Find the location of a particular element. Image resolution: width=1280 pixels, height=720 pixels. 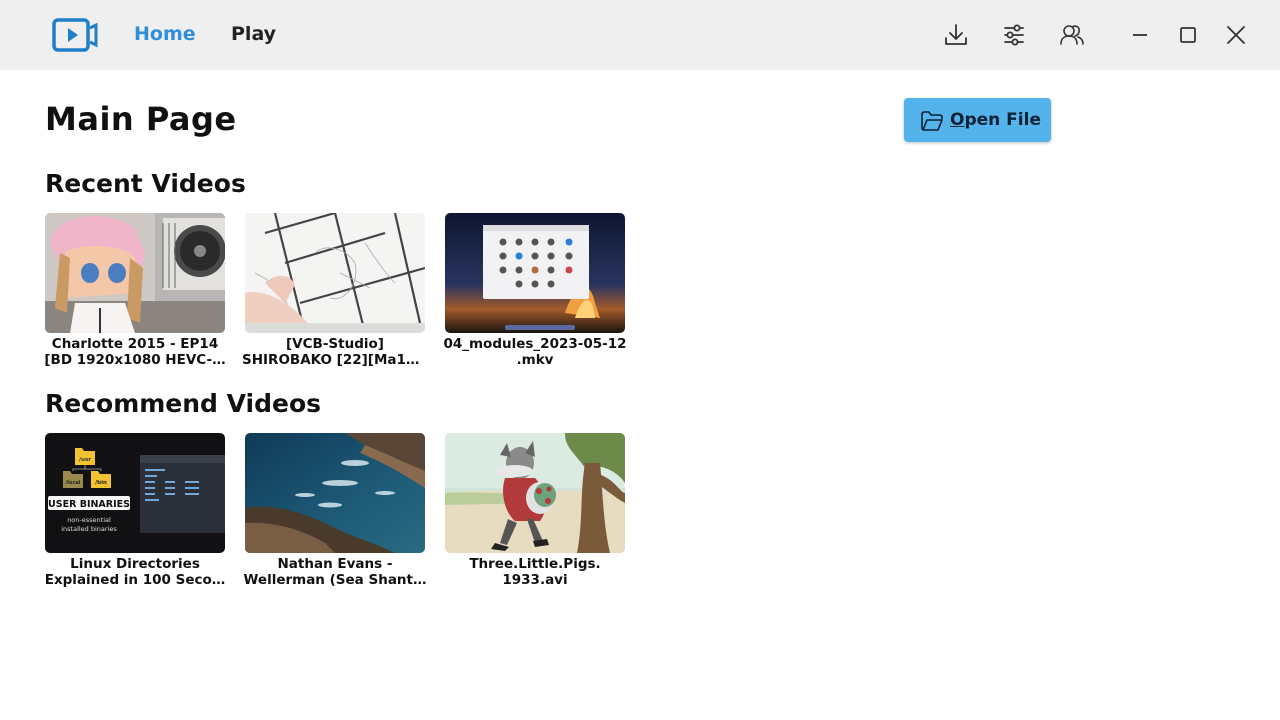

minimize-icon is located at coordinates (1140, 35).